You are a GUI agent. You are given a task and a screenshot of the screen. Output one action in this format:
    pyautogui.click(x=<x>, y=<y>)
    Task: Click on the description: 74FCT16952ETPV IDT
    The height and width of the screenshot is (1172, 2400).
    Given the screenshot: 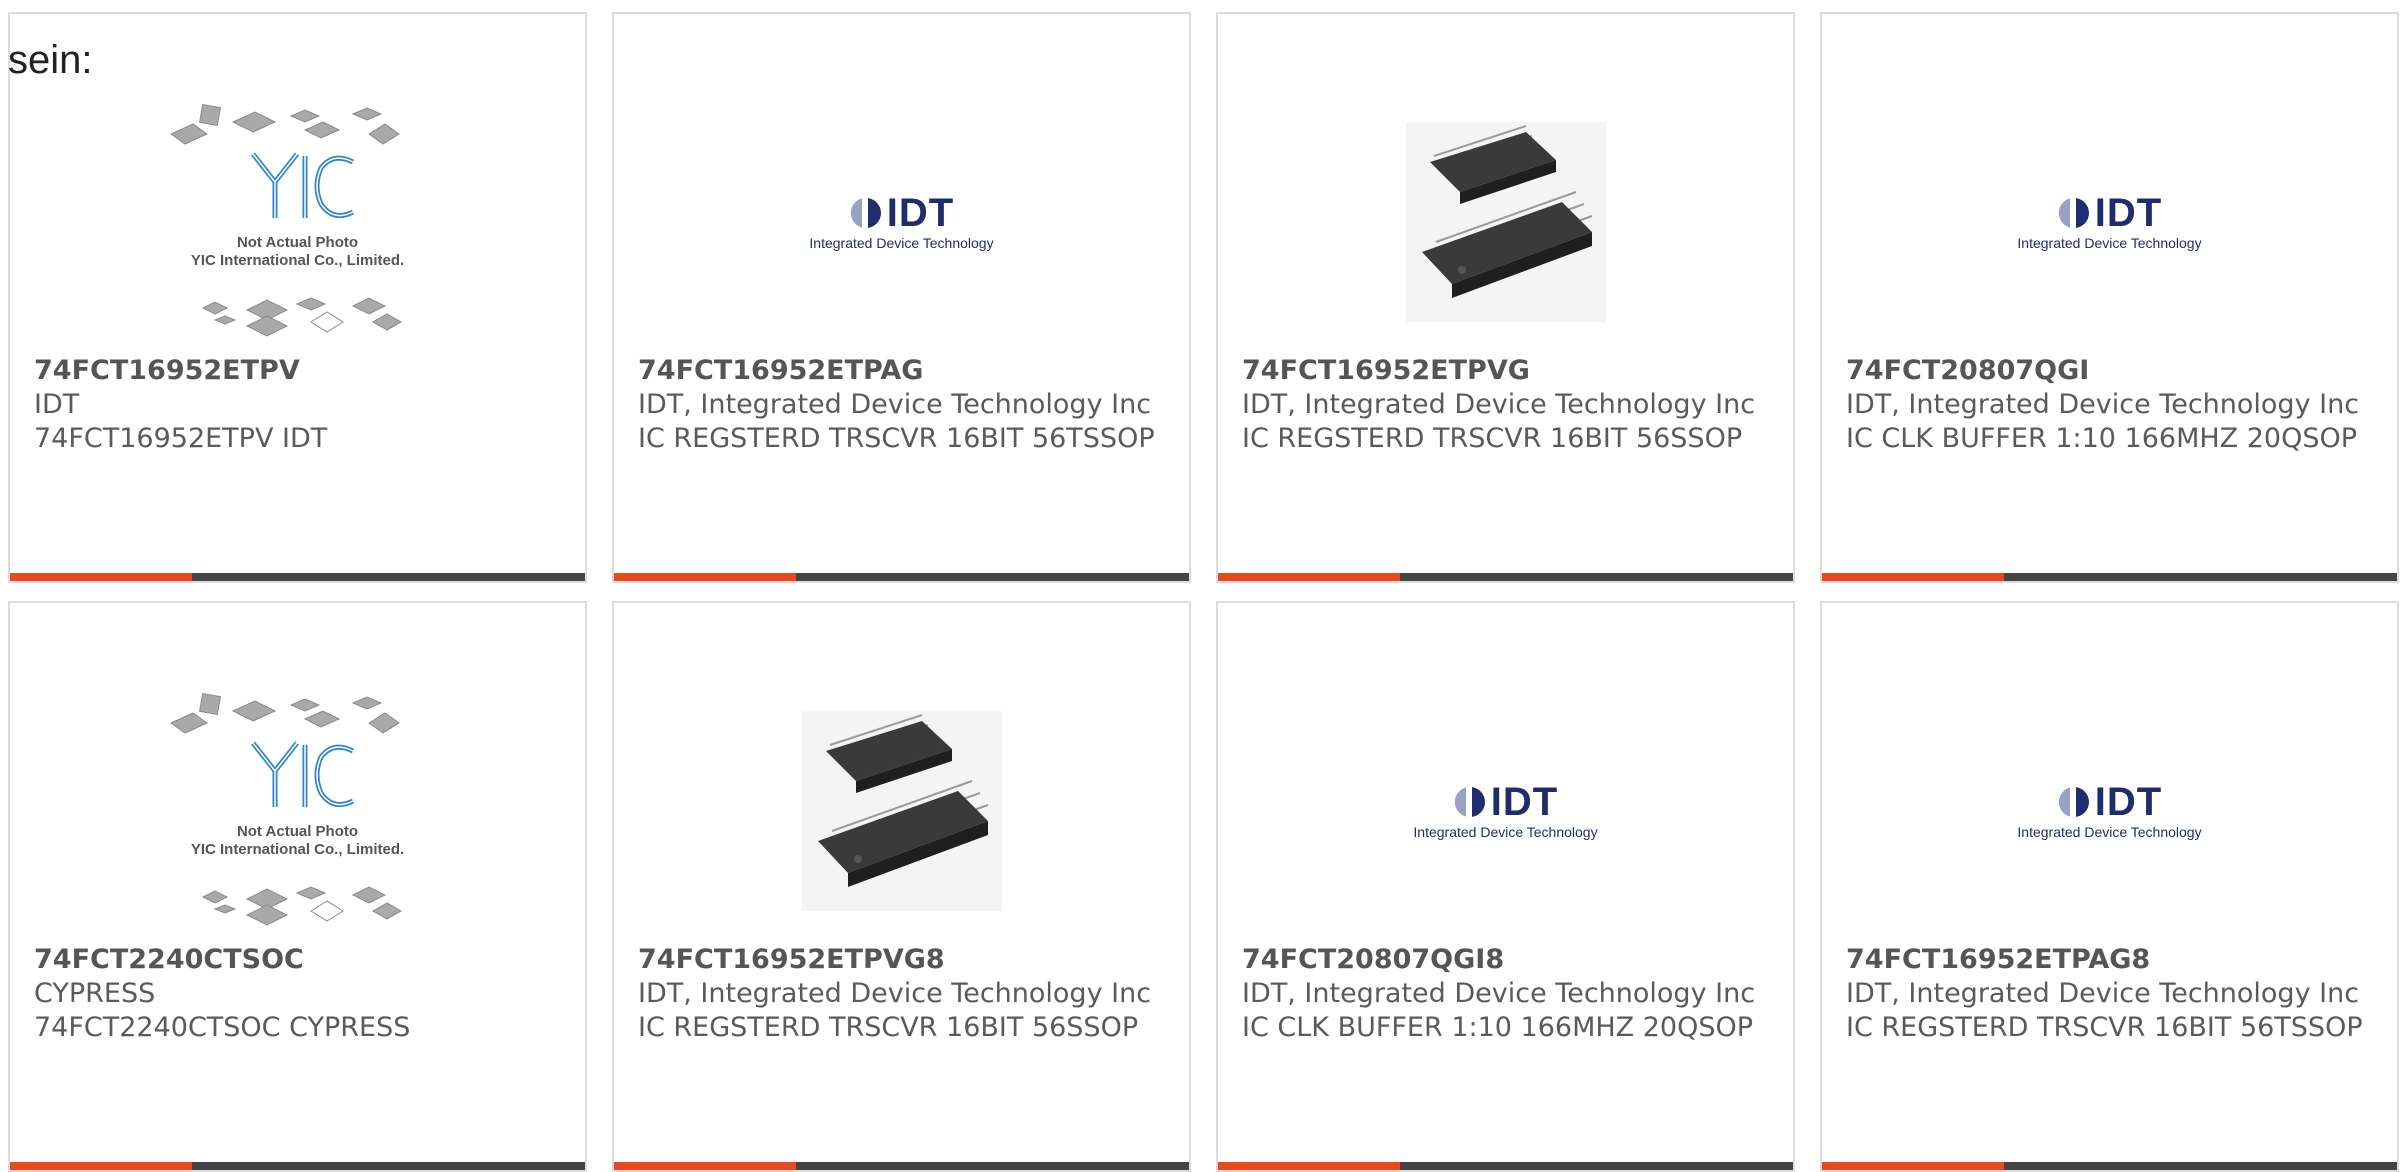 What is the action you would take?
    pyautogui.click(x=181, y=438)
    